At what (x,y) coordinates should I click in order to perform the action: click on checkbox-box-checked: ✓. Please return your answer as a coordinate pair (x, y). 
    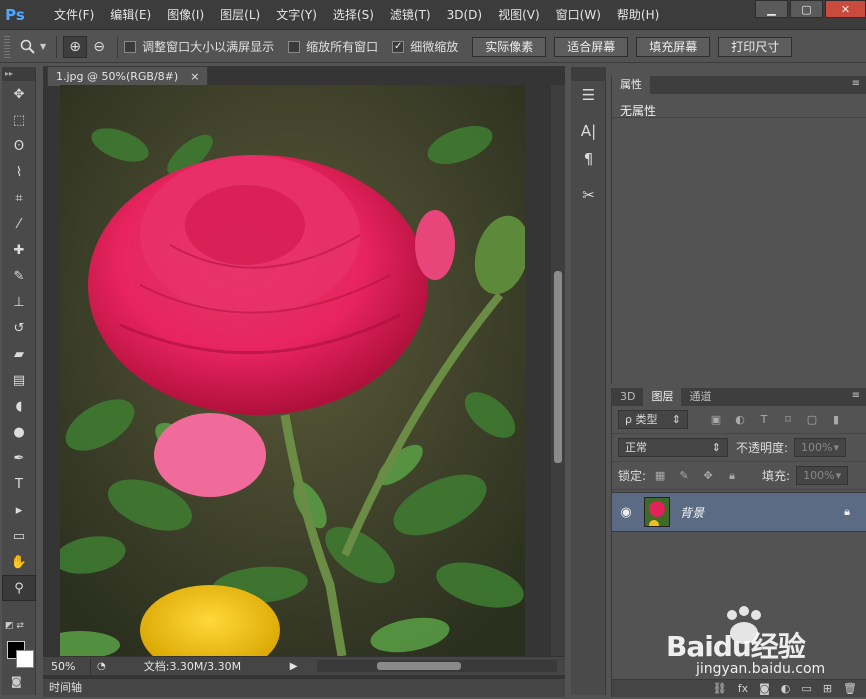
    Looking at the image, I should click on (398, 46).